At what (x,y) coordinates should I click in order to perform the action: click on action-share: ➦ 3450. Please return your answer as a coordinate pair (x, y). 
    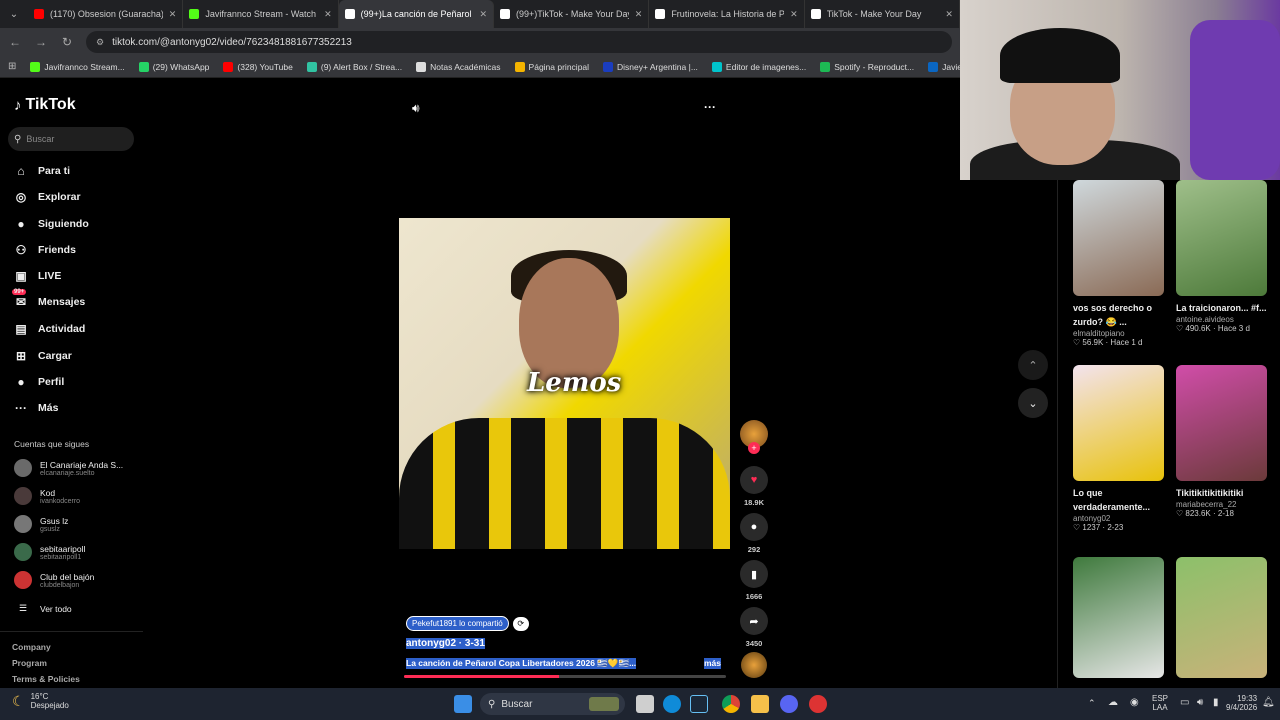
    Looking at the image, I should click on (754, 627).